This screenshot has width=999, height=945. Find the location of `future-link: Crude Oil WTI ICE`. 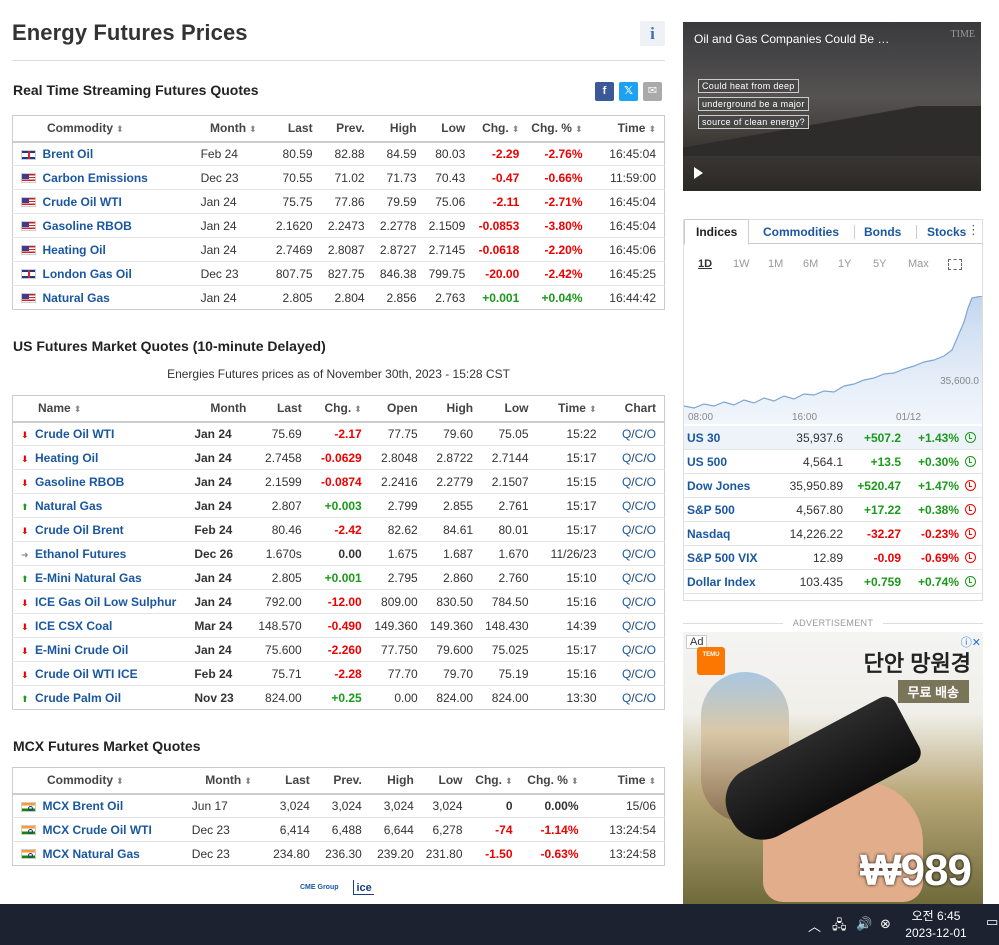

future-link: Crude Oil WTI ICE is located at coordinates (111, 673).